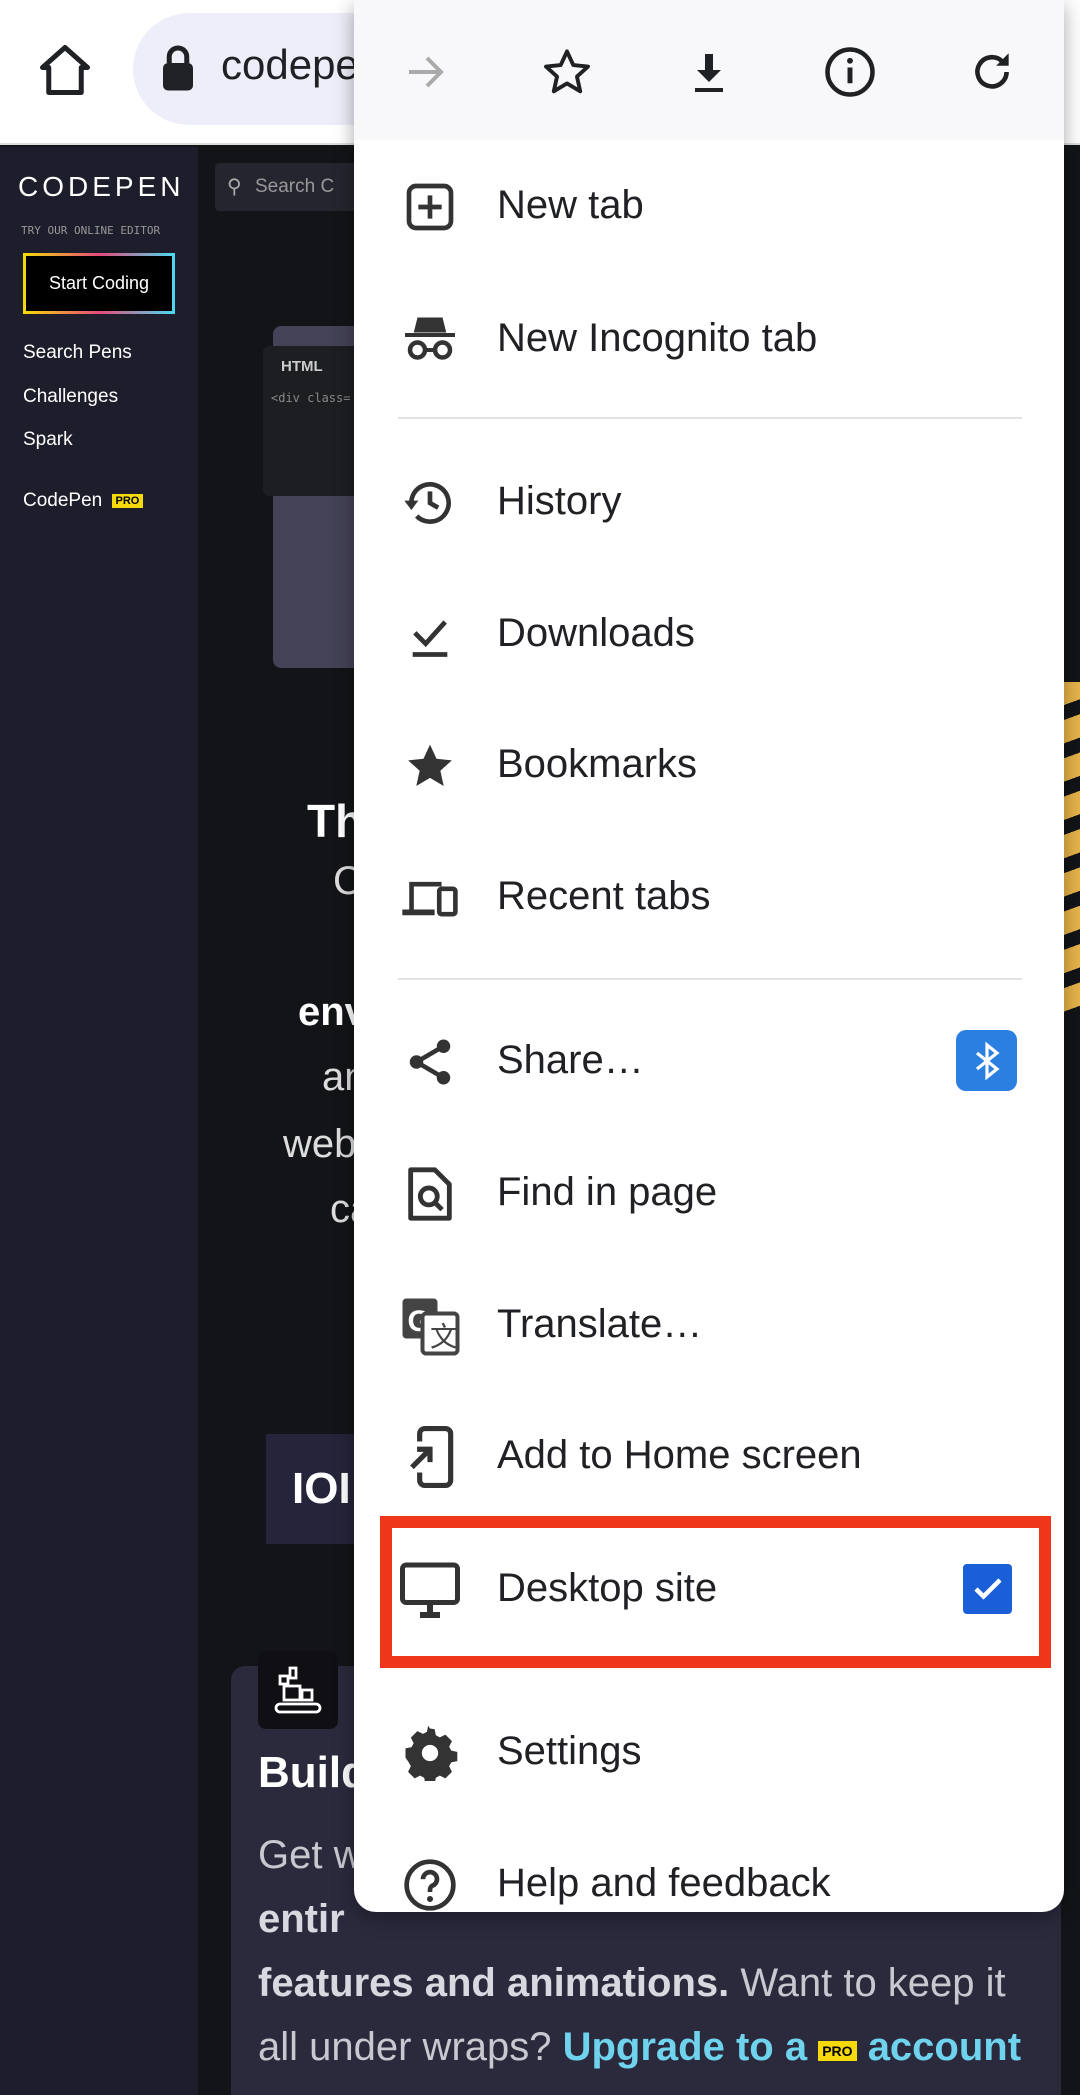 The width and height of the screenshot is (1080, 2095). I want to click on url-text: codepe, so click(290, 64).